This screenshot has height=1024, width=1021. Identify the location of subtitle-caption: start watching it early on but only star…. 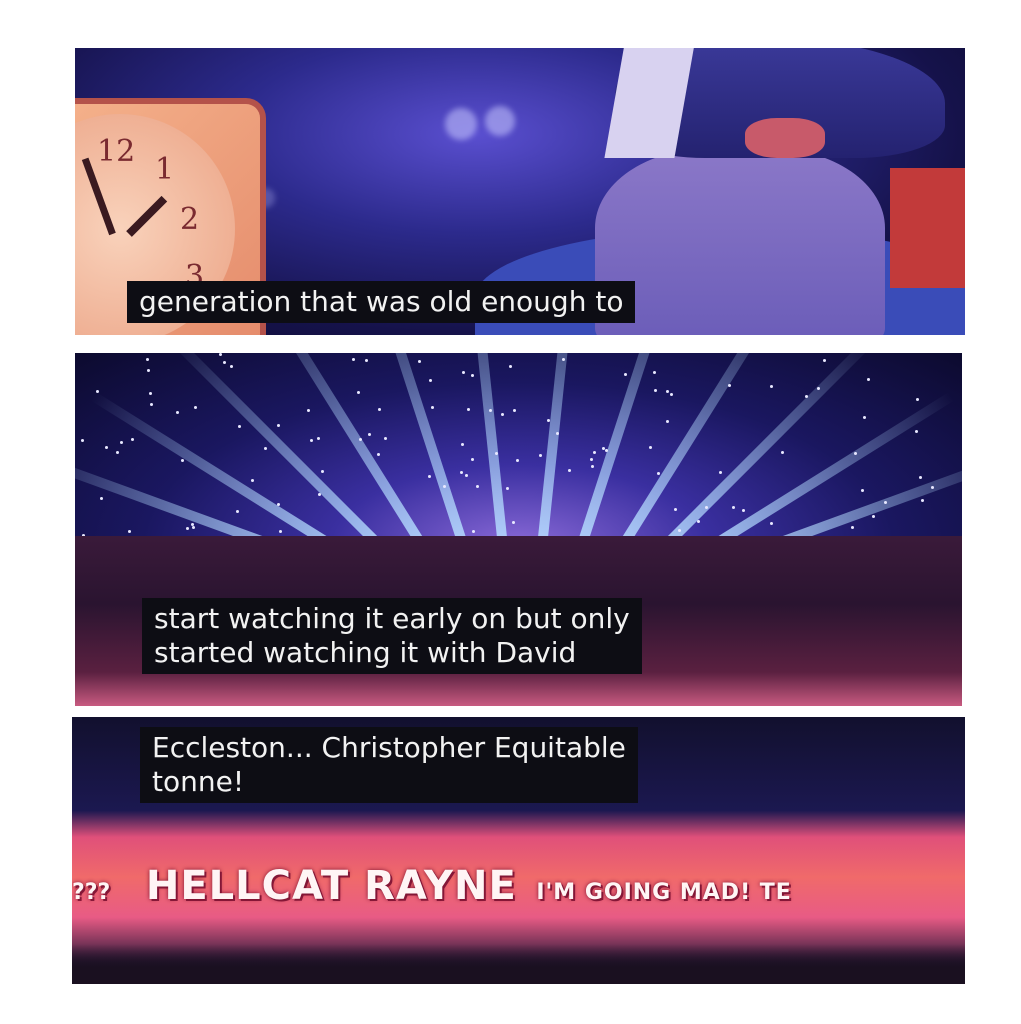
(392, 636).